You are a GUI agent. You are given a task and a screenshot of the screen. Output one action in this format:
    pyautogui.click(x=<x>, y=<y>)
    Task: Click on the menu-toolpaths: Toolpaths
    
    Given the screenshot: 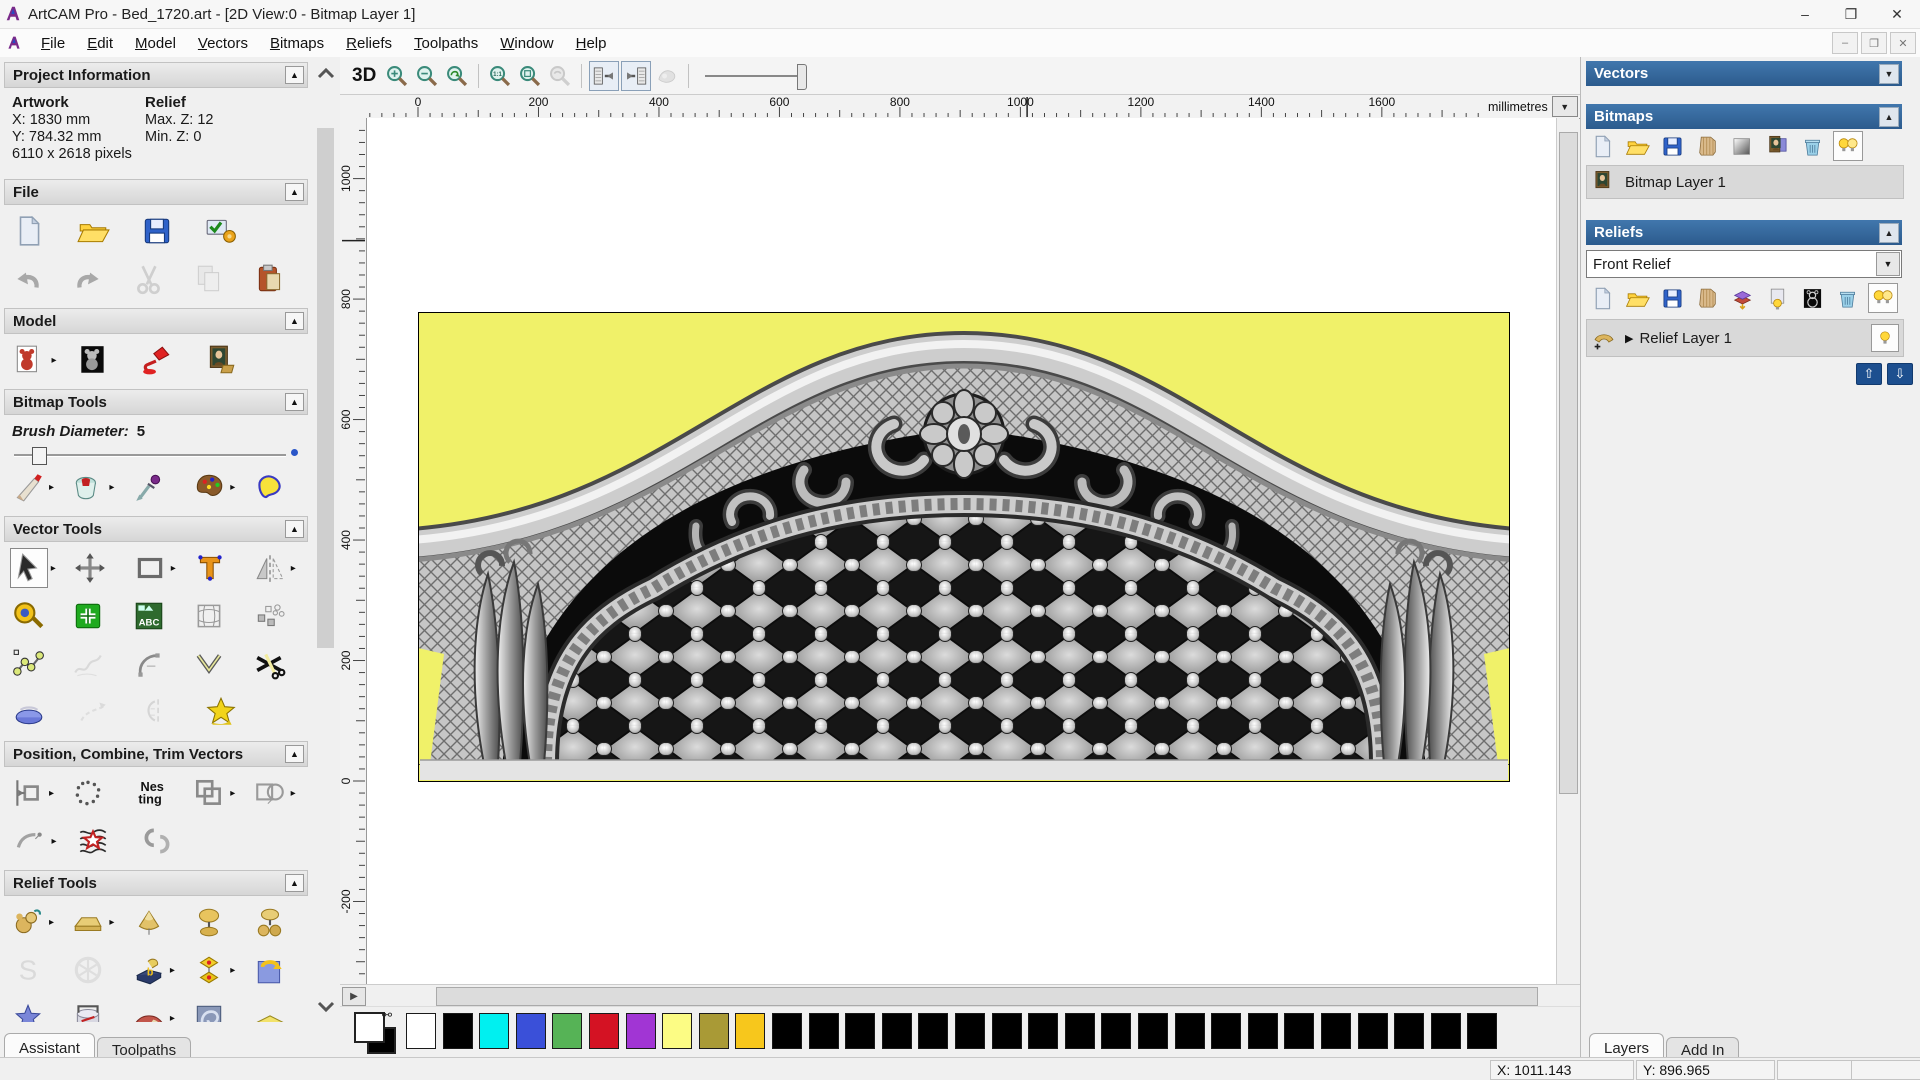 What is the action you would take?
    pyautogui.click(x=446, y=43)
    